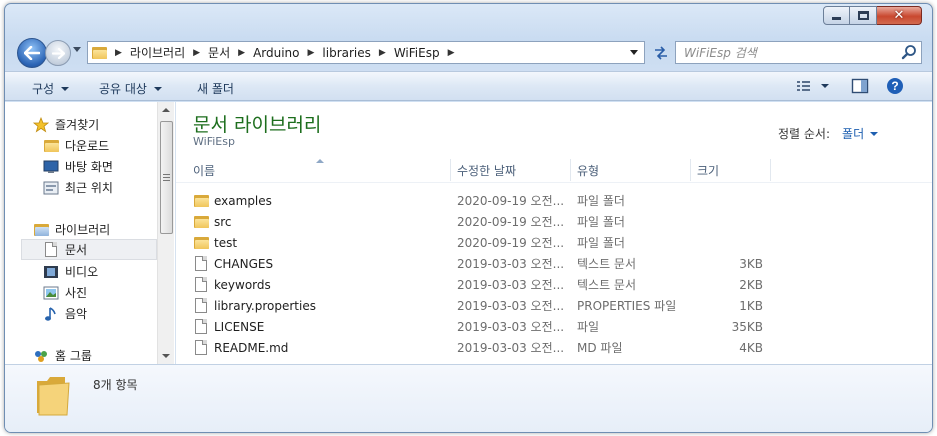  What do you see at coordinates (166, 177) in the screenshot?
I see `scrollbar-thumb` at bounding box center [166, 177].